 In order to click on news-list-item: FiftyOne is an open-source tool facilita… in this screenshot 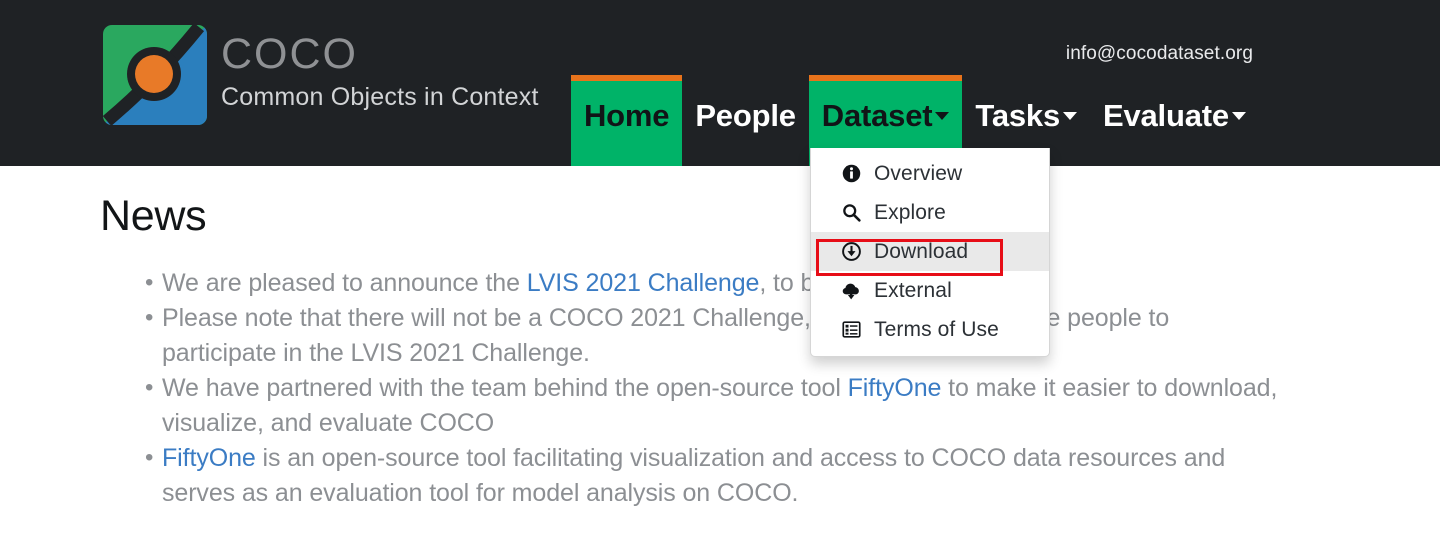, I will do `click(690, 475)`.